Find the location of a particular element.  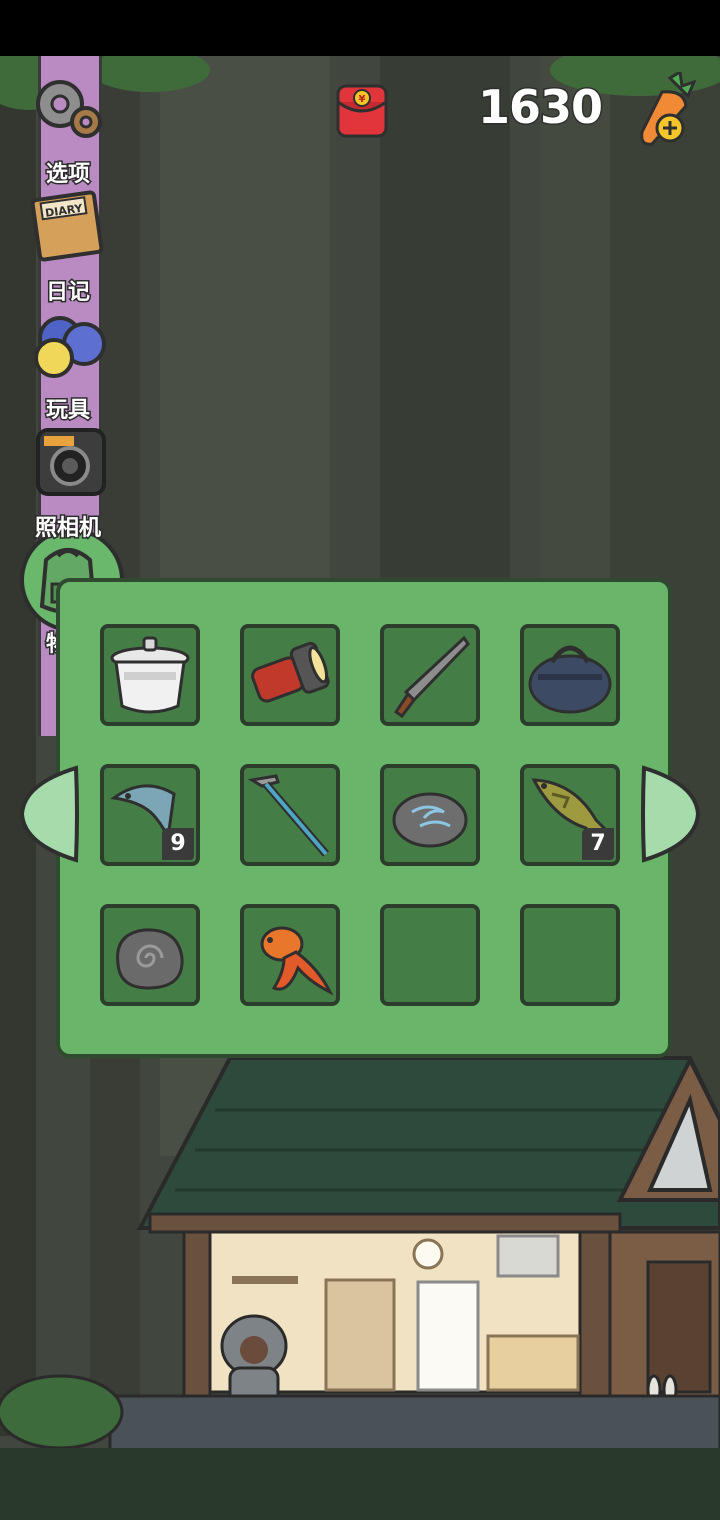

range-hood is located at coordinates (528, 1256).